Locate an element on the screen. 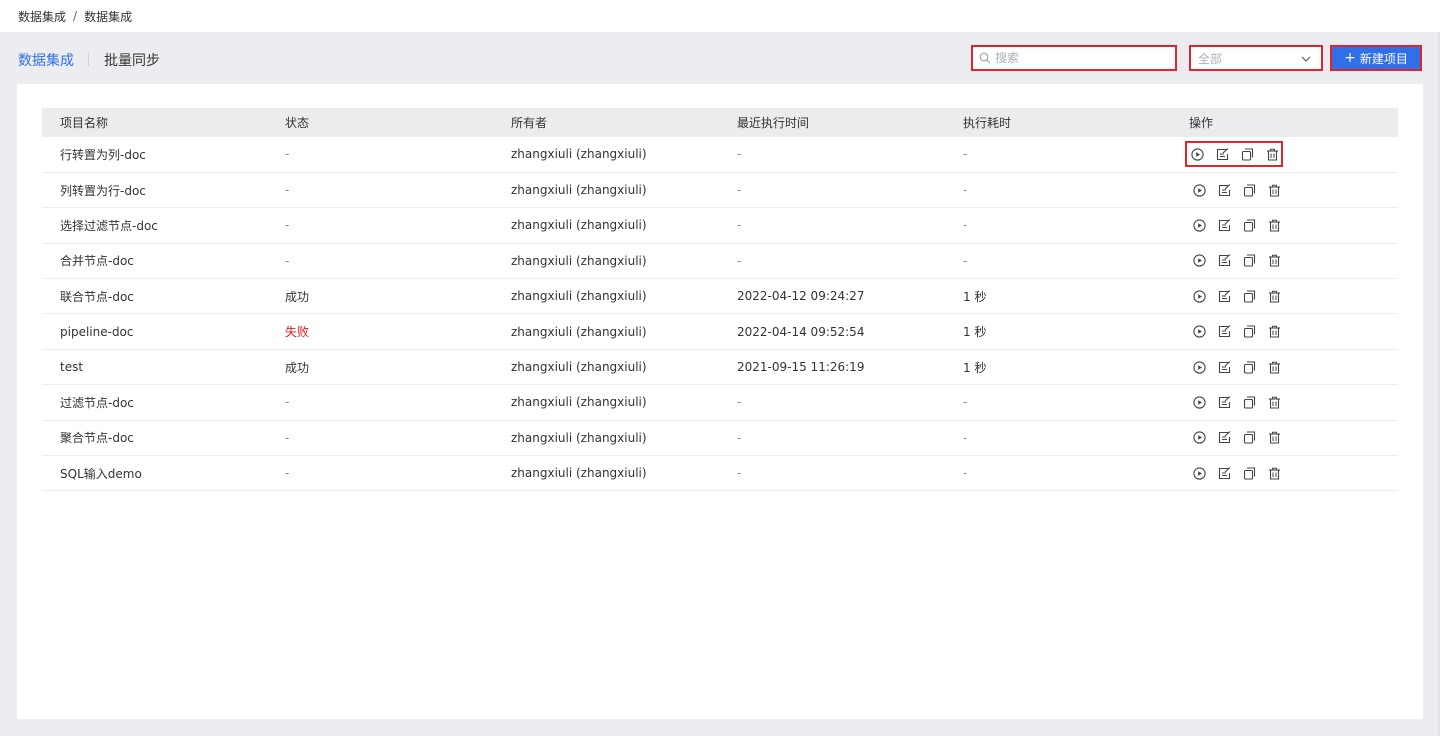 This screenshot has height=736, width=1440. table-row: 选择过滤节点-doc - zhangxiuli (zhangxiuli) - - is located at coordinates (720, 226).